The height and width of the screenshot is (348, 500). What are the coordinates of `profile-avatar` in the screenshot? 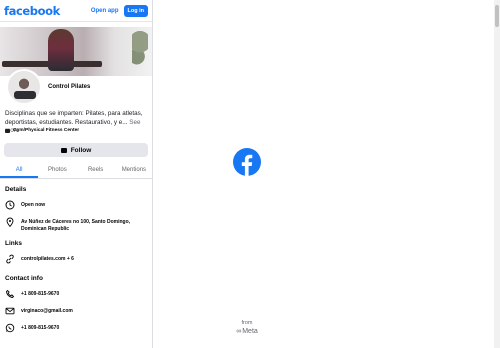 It's located at (24, 87).